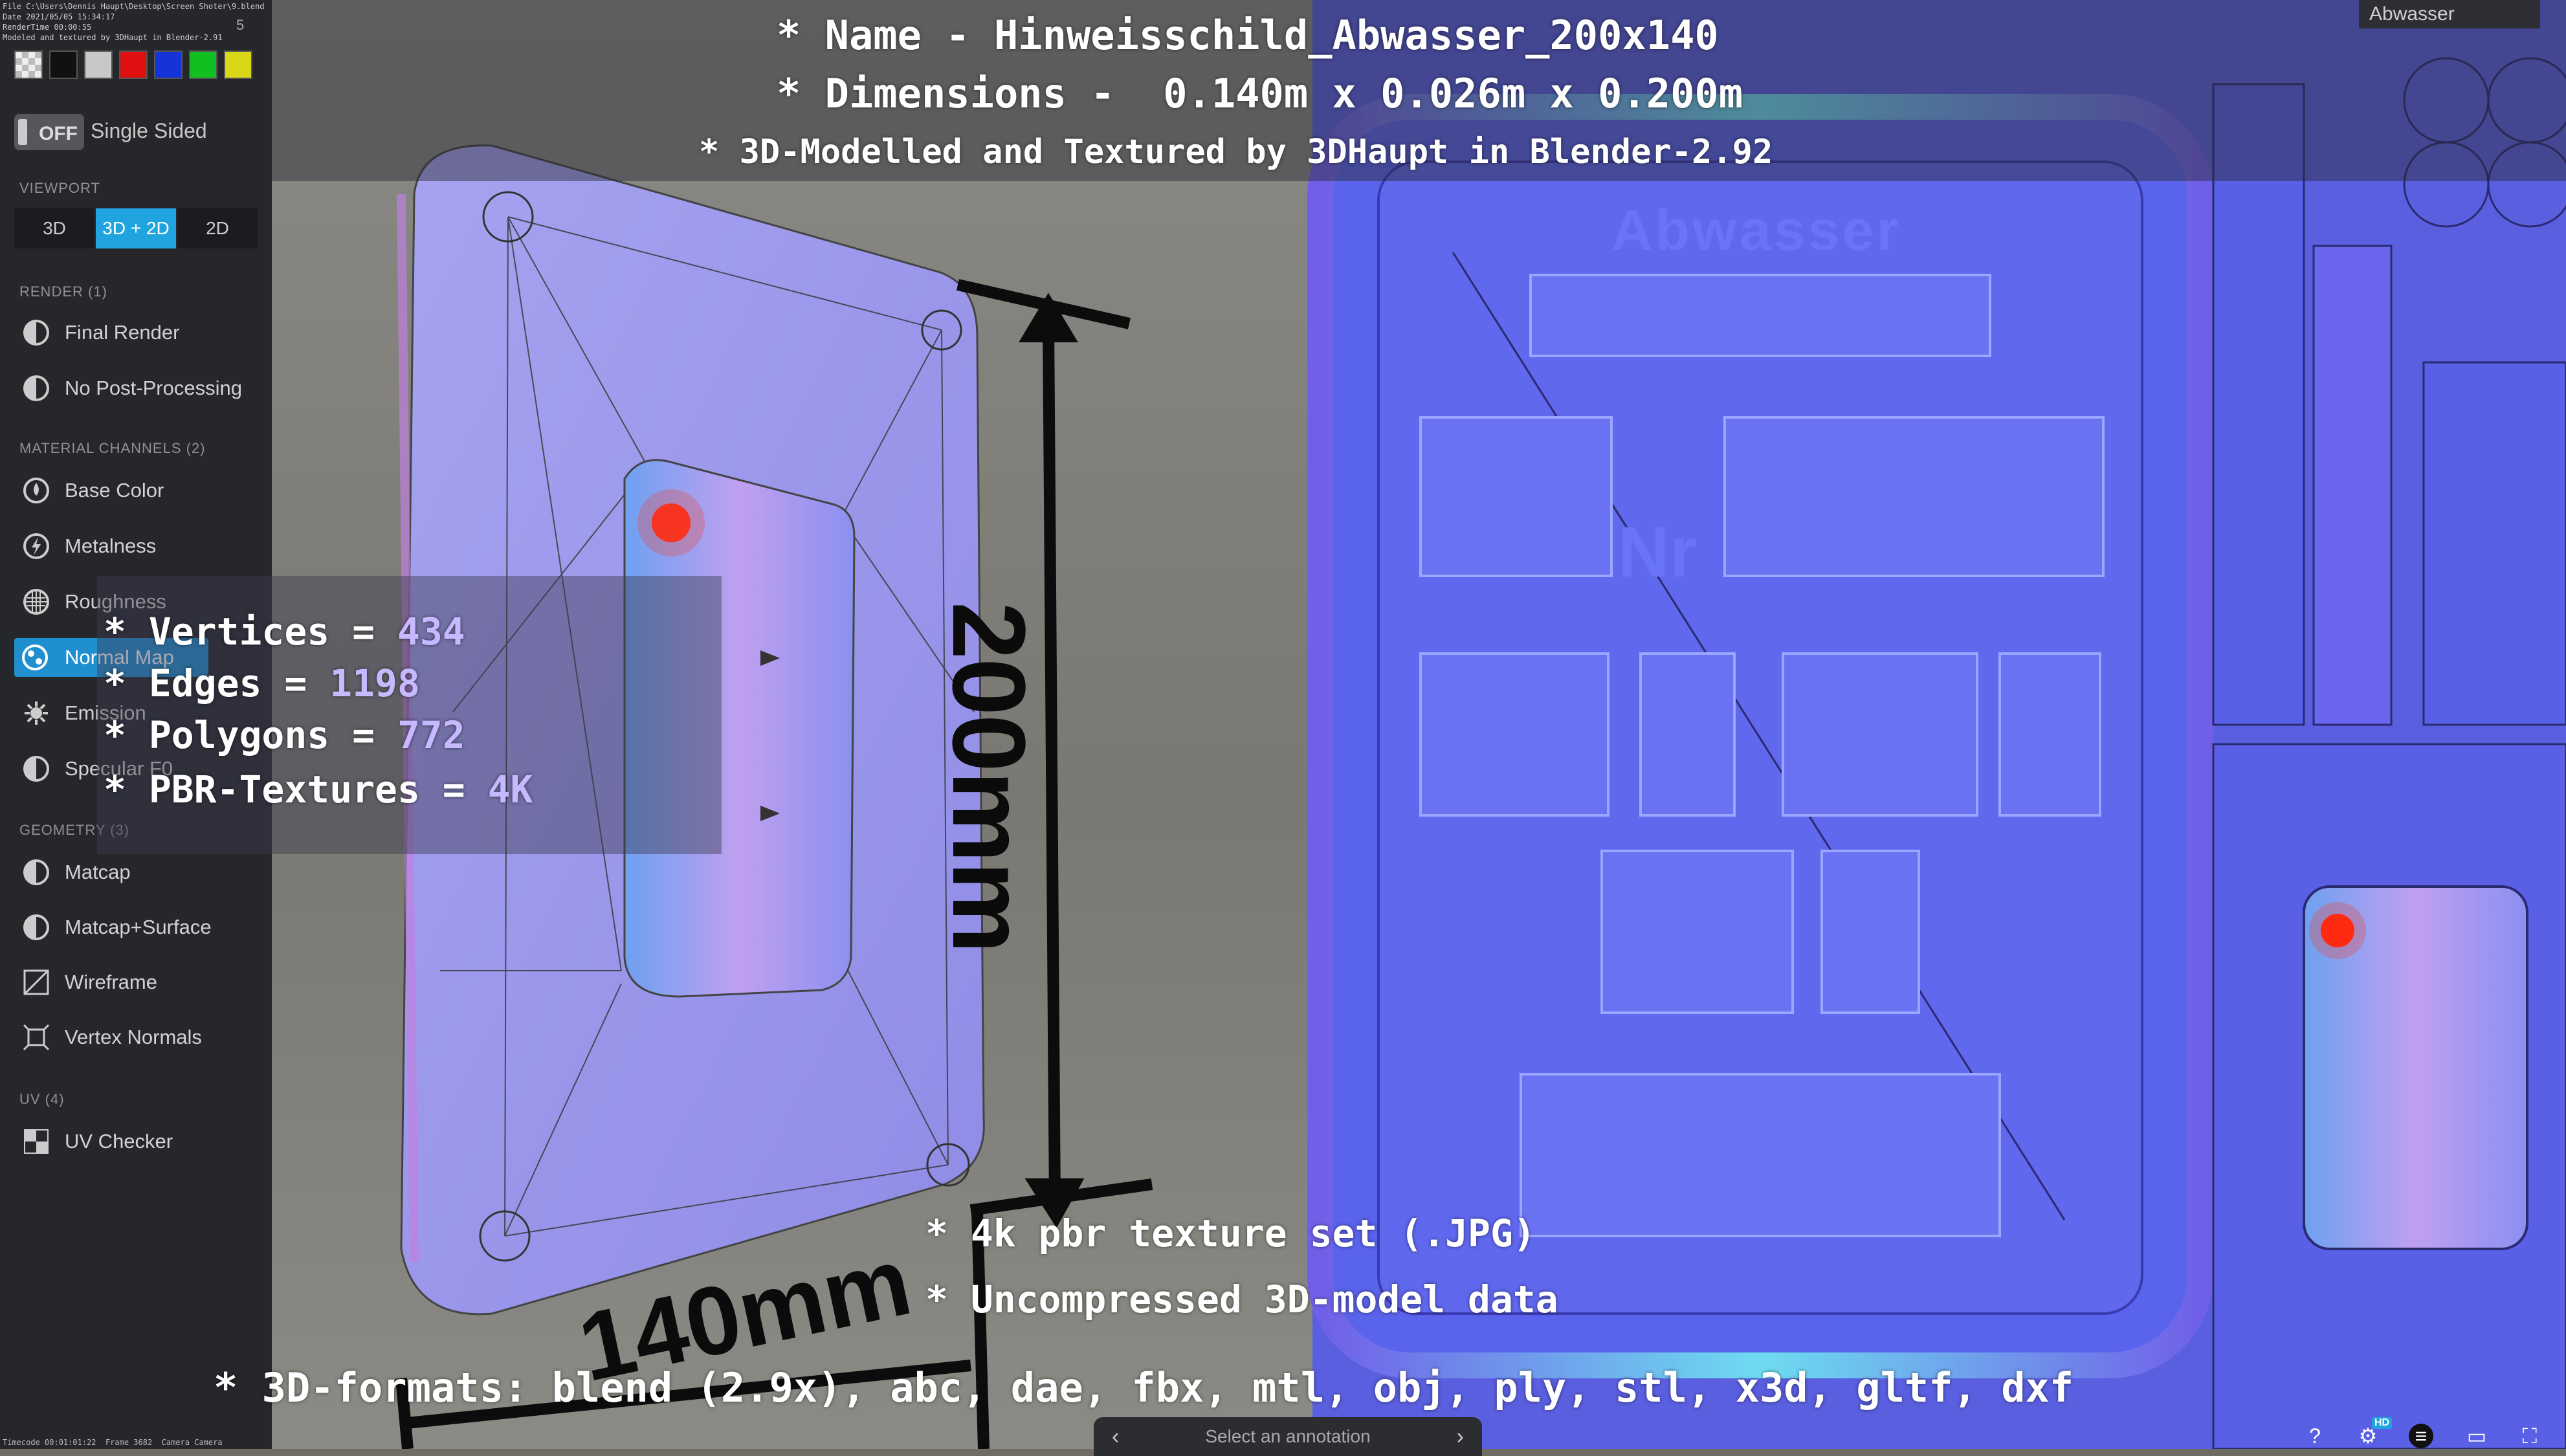  I want to click on stat-label: * Edges =, so click(217, 683).